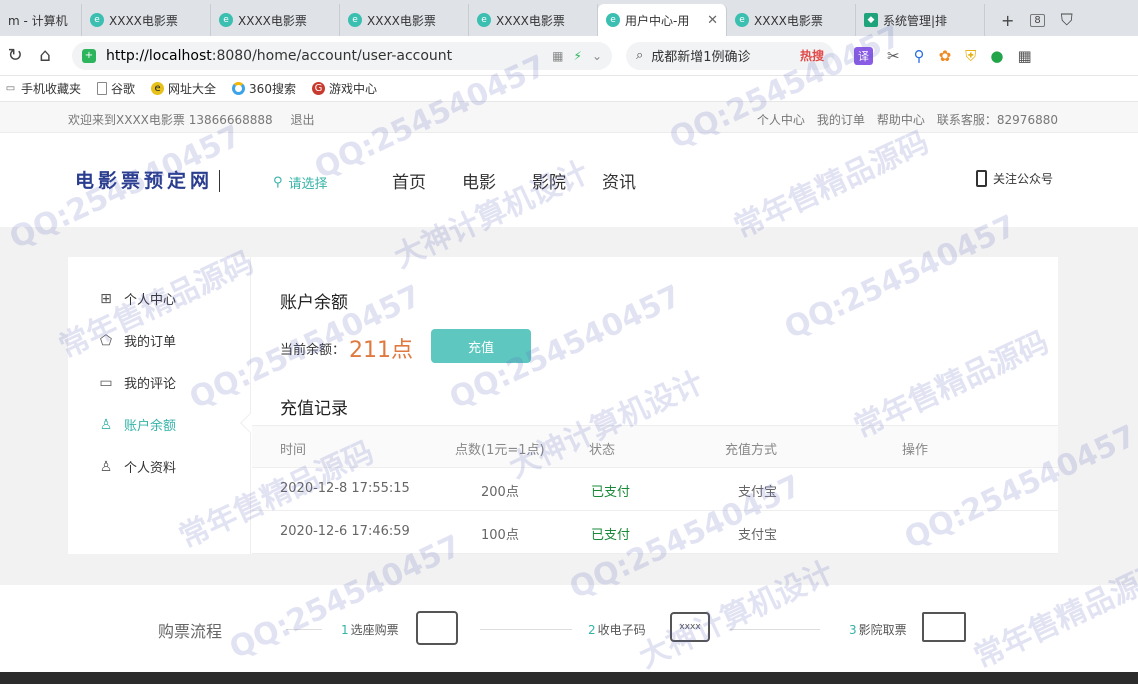  I want to click on game-icon: G, so click(318, 88).